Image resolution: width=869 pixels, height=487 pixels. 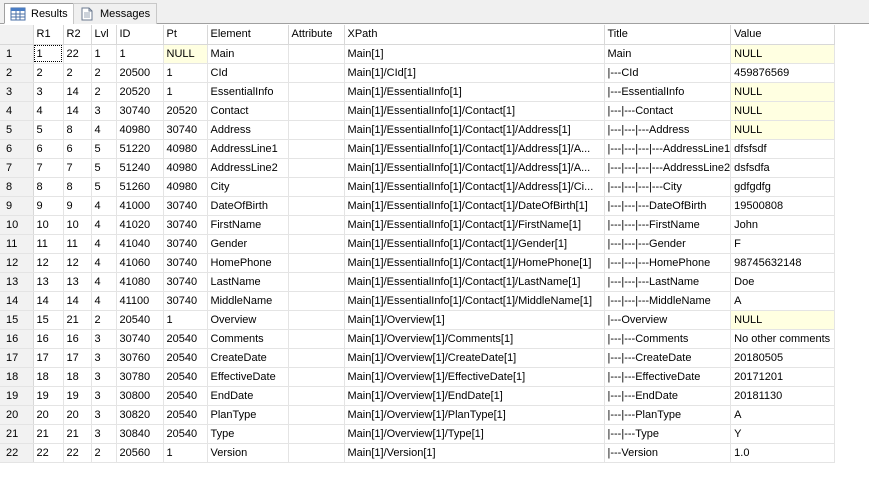 I want to click on value-cell: A, so click(x=783, y=415).